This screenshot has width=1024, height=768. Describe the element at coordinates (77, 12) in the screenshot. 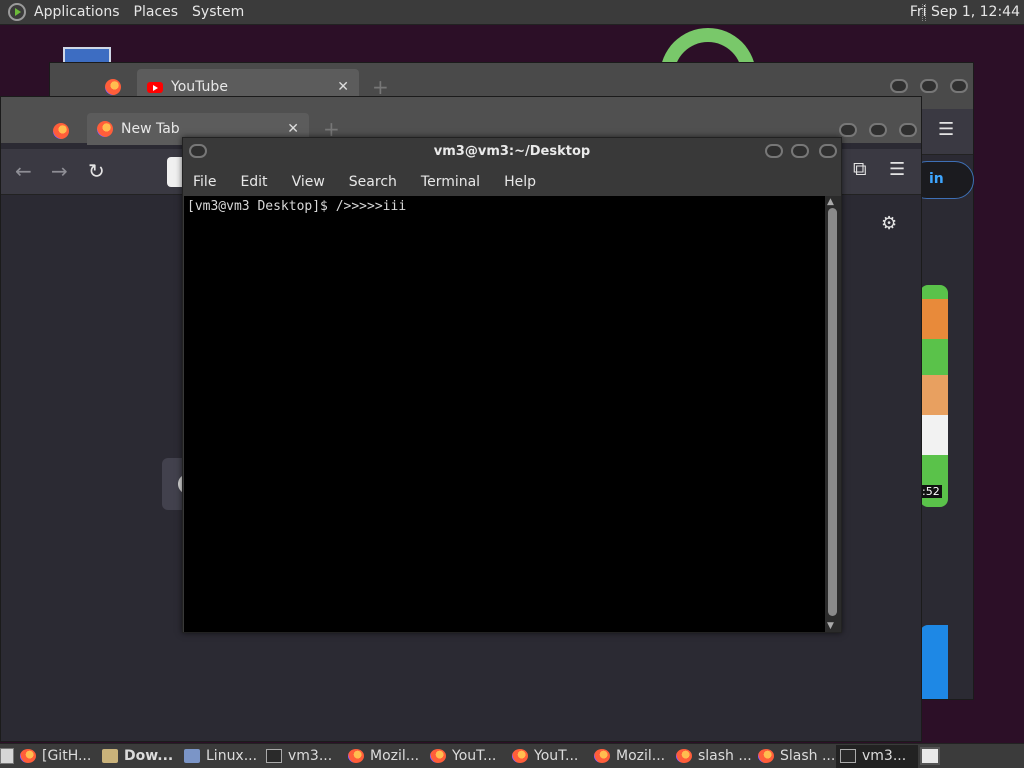

I see `menu-applications: Applications` at that location.